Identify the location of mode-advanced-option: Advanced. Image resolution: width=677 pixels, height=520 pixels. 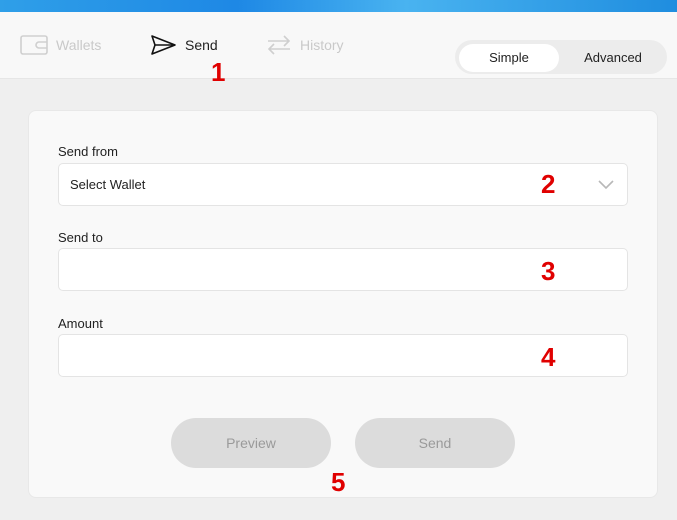
(613, 58).